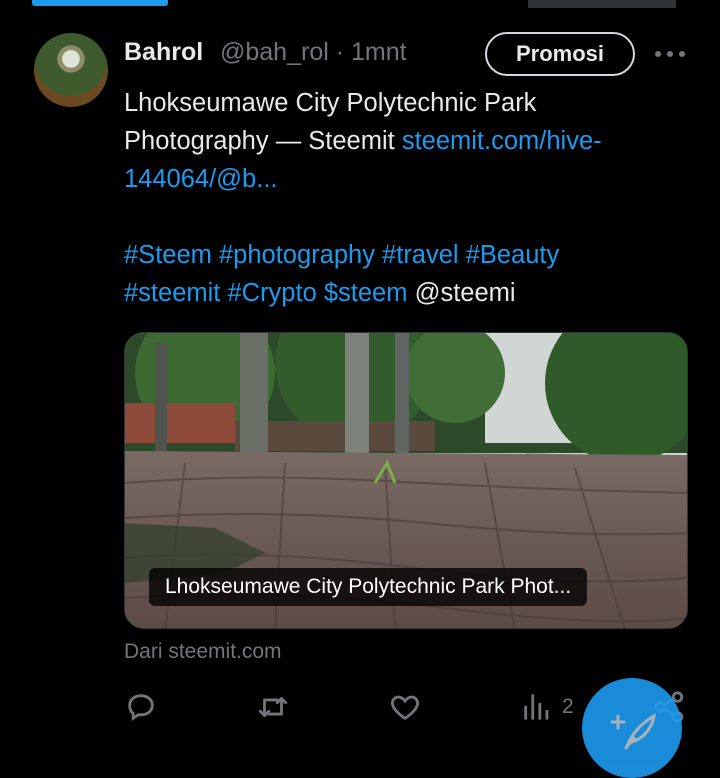  I want to click on tweet-text-plain: Photography — Steemit, so click(263, 141).